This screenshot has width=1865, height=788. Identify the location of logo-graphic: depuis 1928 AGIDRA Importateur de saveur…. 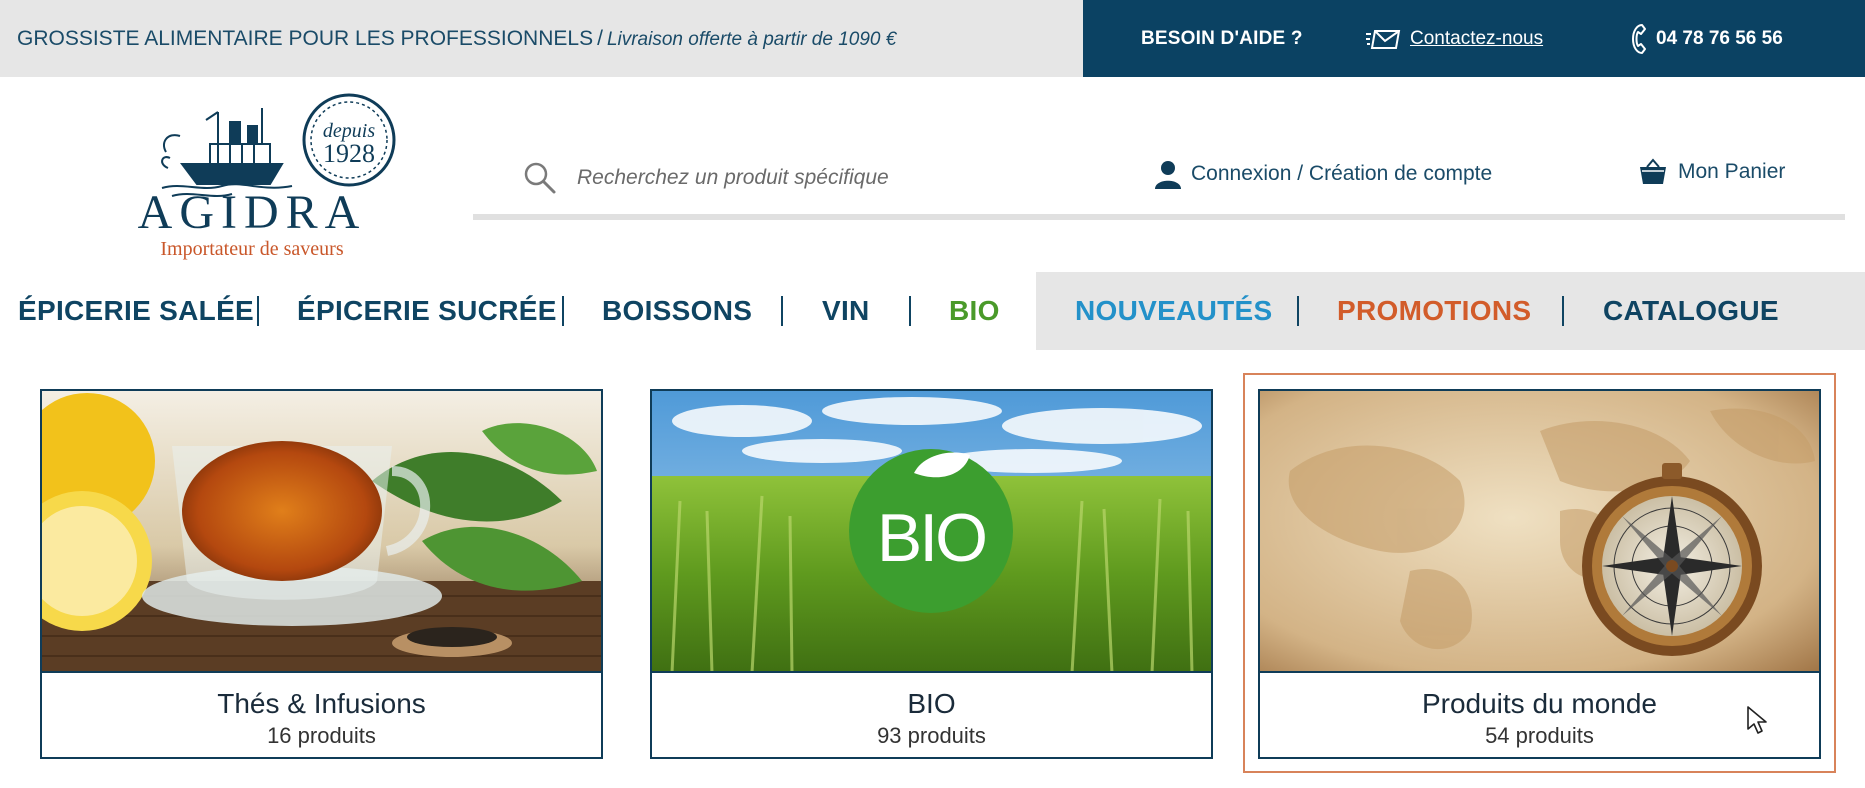
(267, 176).